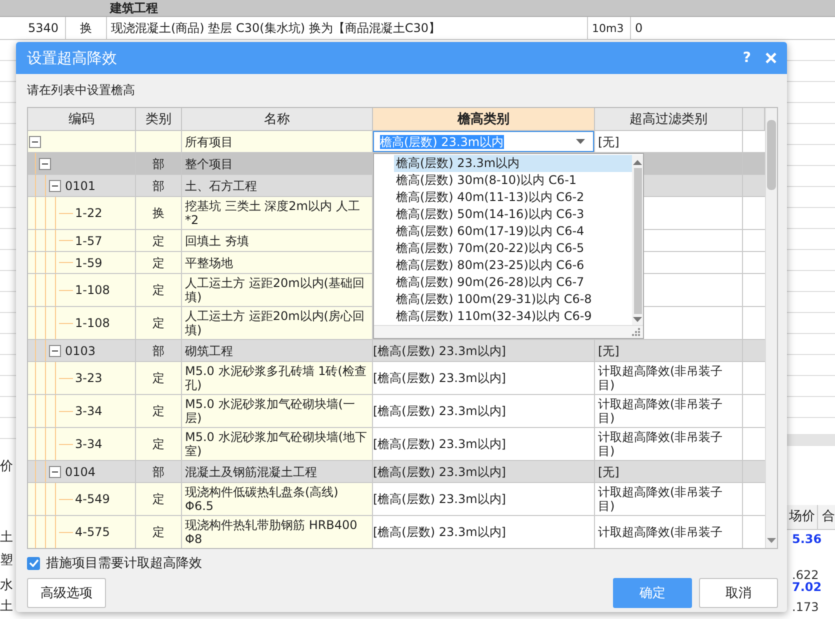 The image size is (835, 619). Describe the element at coordinates (513, 265) in the screenshot. I see `dropdown-option: 檐高(层数) 80m(23-25)以内 C6-6` at that location.